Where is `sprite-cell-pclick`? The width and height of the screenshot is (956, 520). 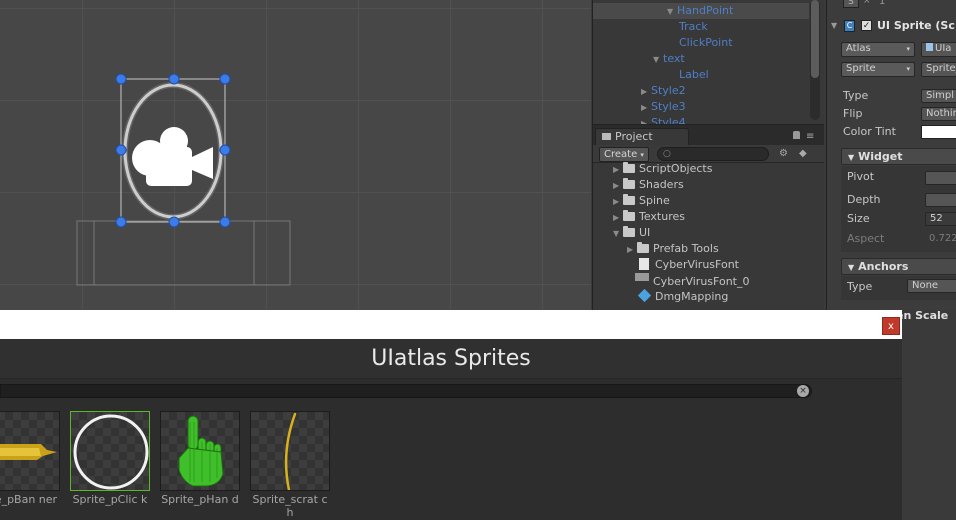
sprite-cell-pclick is located at coordinates (110, 451).